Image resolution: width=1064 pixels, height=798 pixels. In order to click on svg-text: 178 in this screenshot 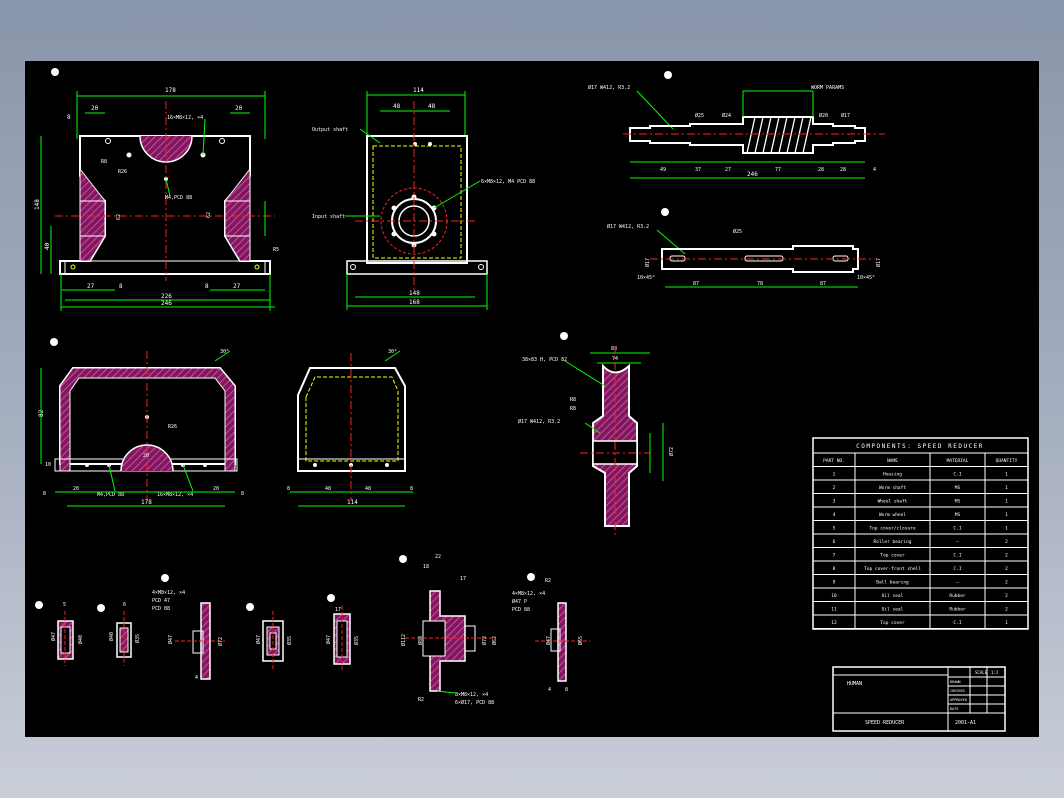, I will do `click(146, 502)`.